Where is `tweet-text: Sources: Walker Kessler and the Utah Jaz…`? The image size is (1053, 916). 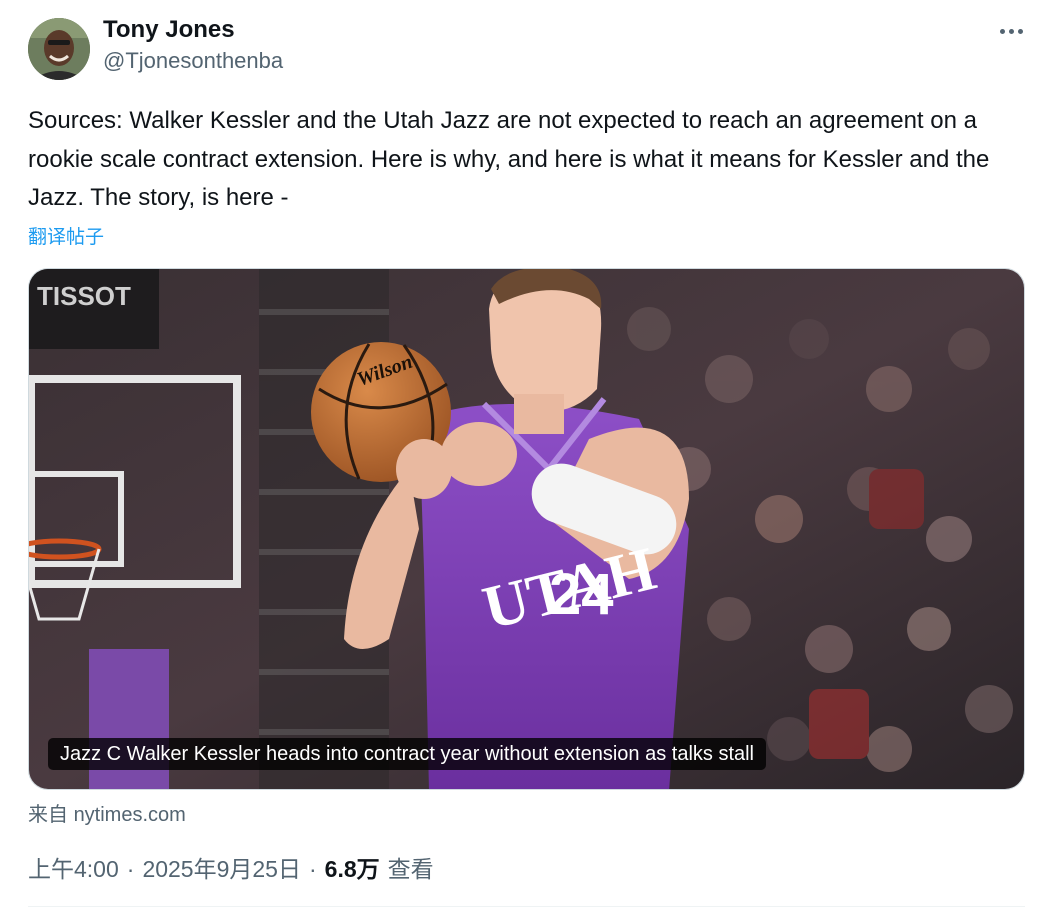
tweet-text: Sources: Walker Kessler and the Utah Jaz… is located at coordinates (509, 159).